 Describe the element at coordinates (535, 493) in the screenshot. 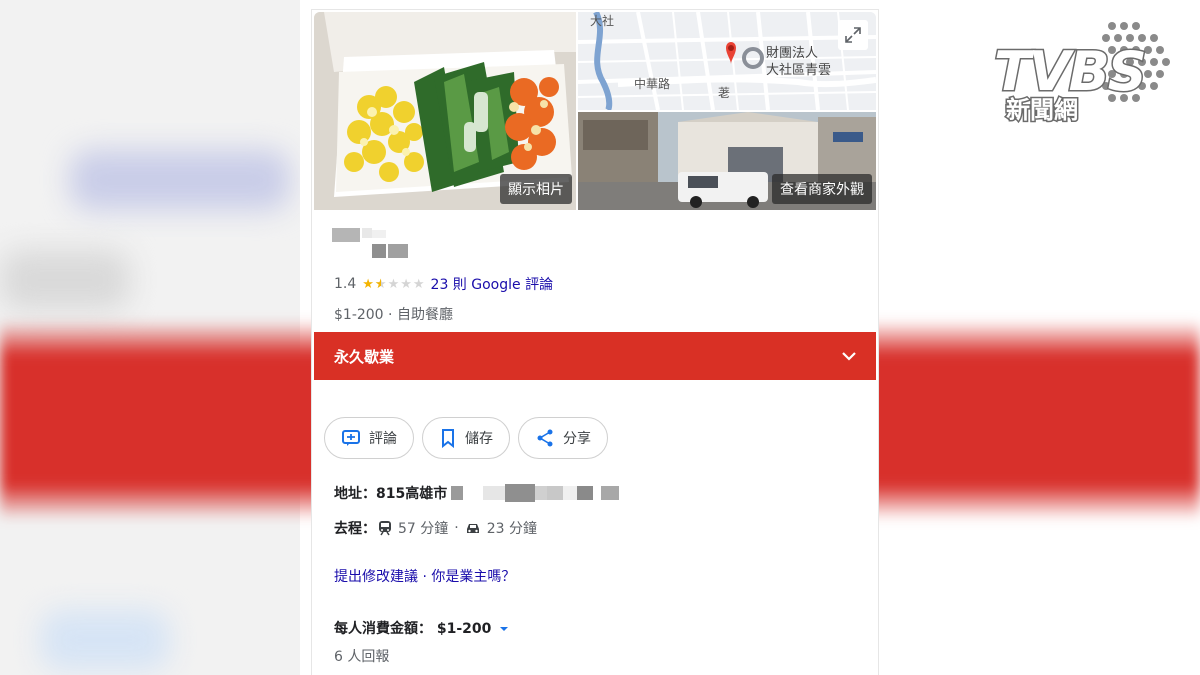

I see `address-censored` at that location.